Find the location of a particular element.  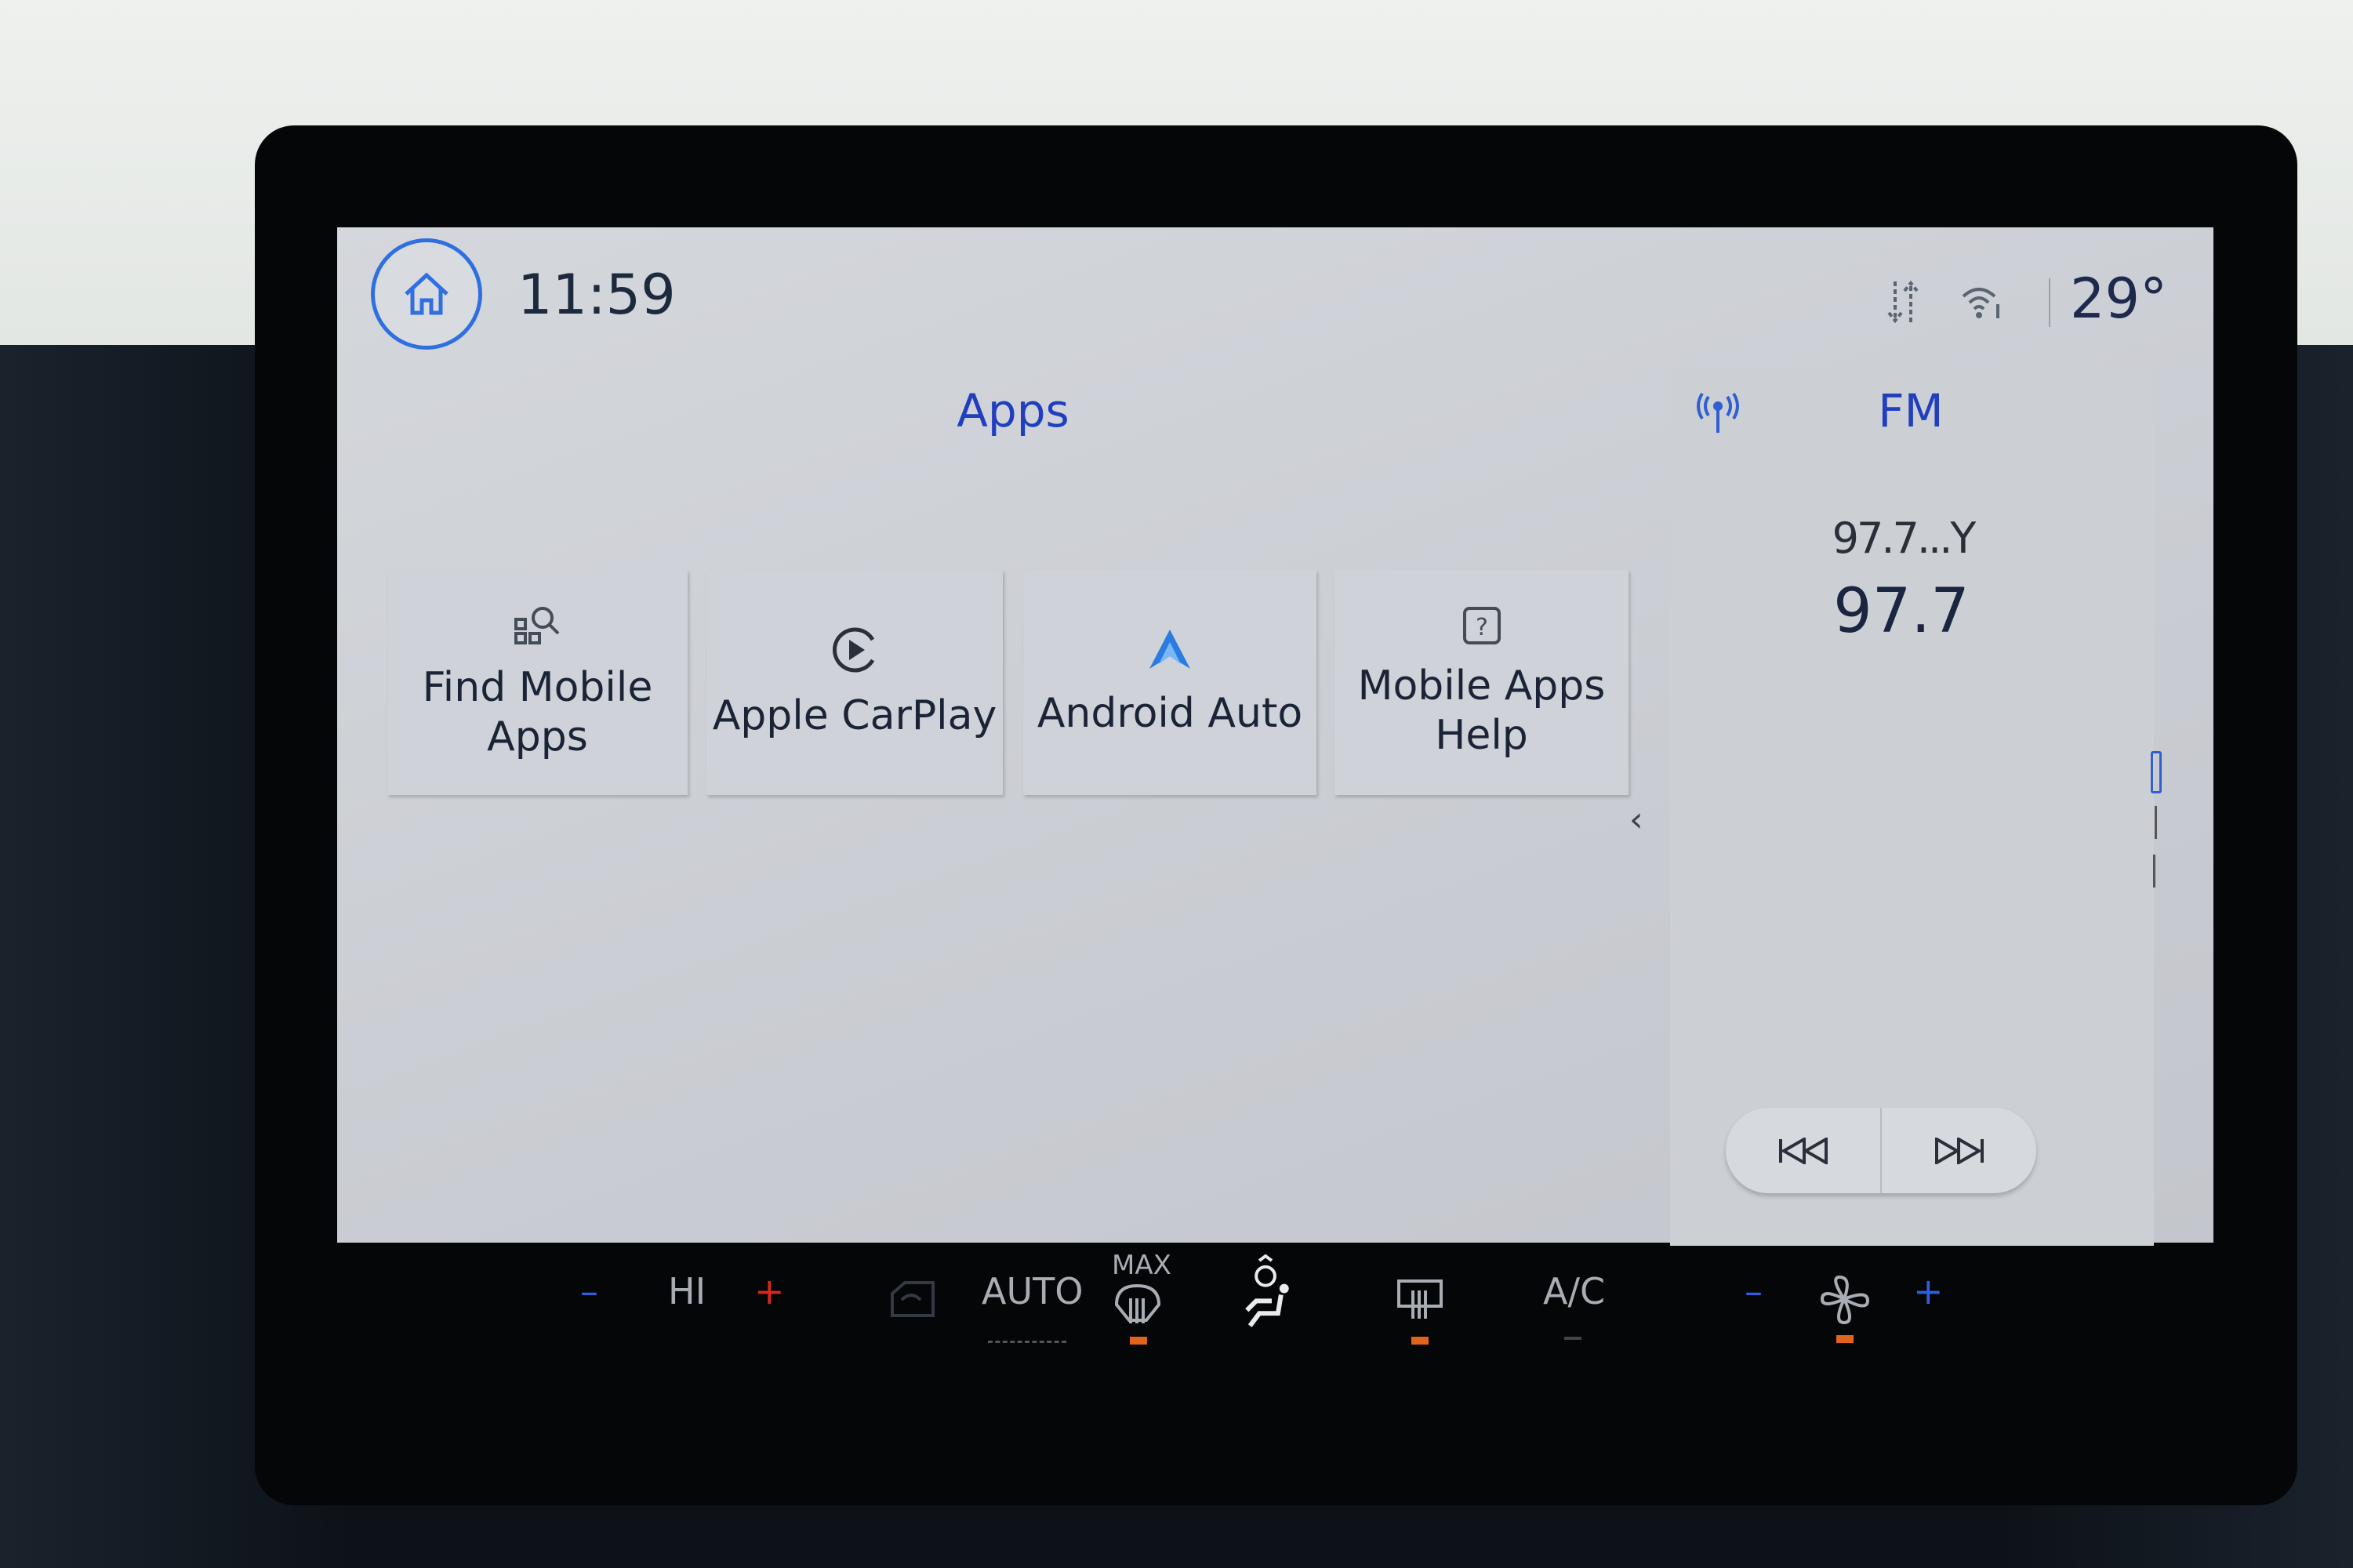

auto-button: AUTO is located at coordinates (1033, 1291).